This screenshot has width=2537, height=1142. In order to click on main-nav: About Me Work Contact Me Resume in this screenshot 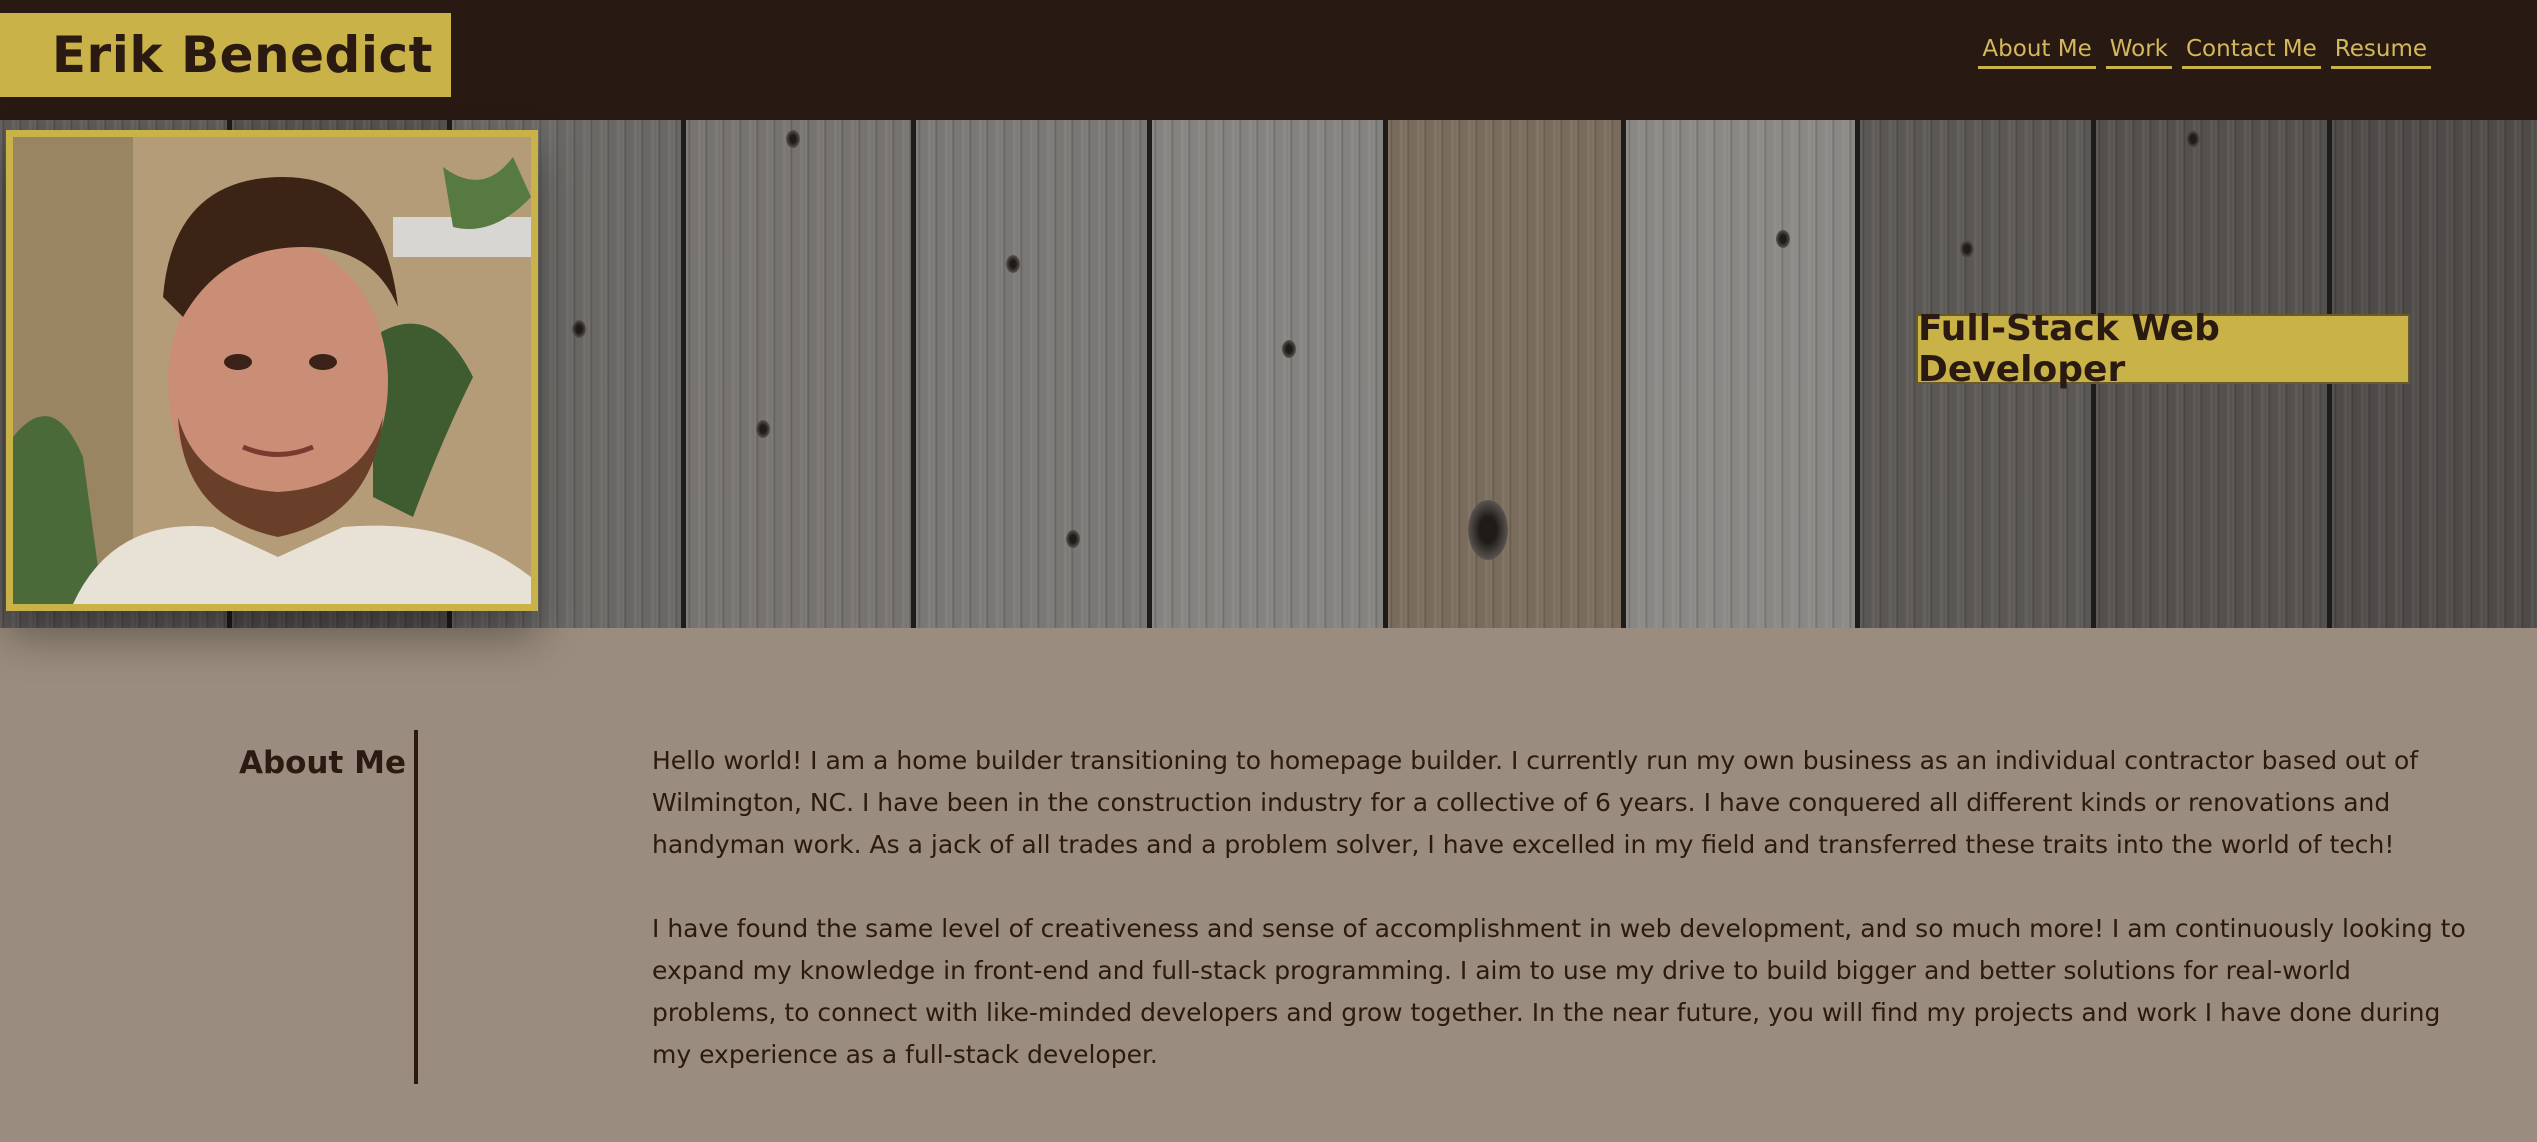, I will do `click(2204, 52)`.